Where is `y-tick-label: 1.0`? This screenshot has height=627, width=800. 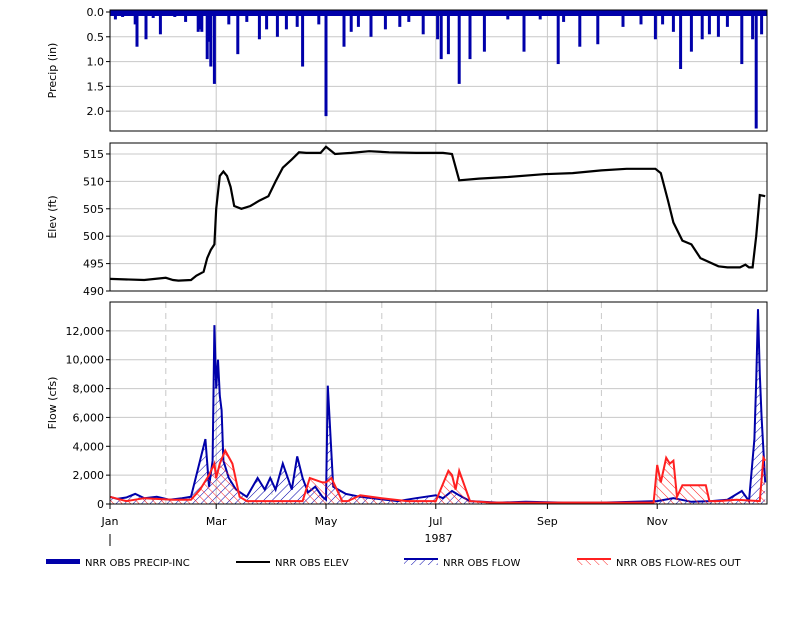 y-tick-label: 1.0 is located at coordinates (96, 62).